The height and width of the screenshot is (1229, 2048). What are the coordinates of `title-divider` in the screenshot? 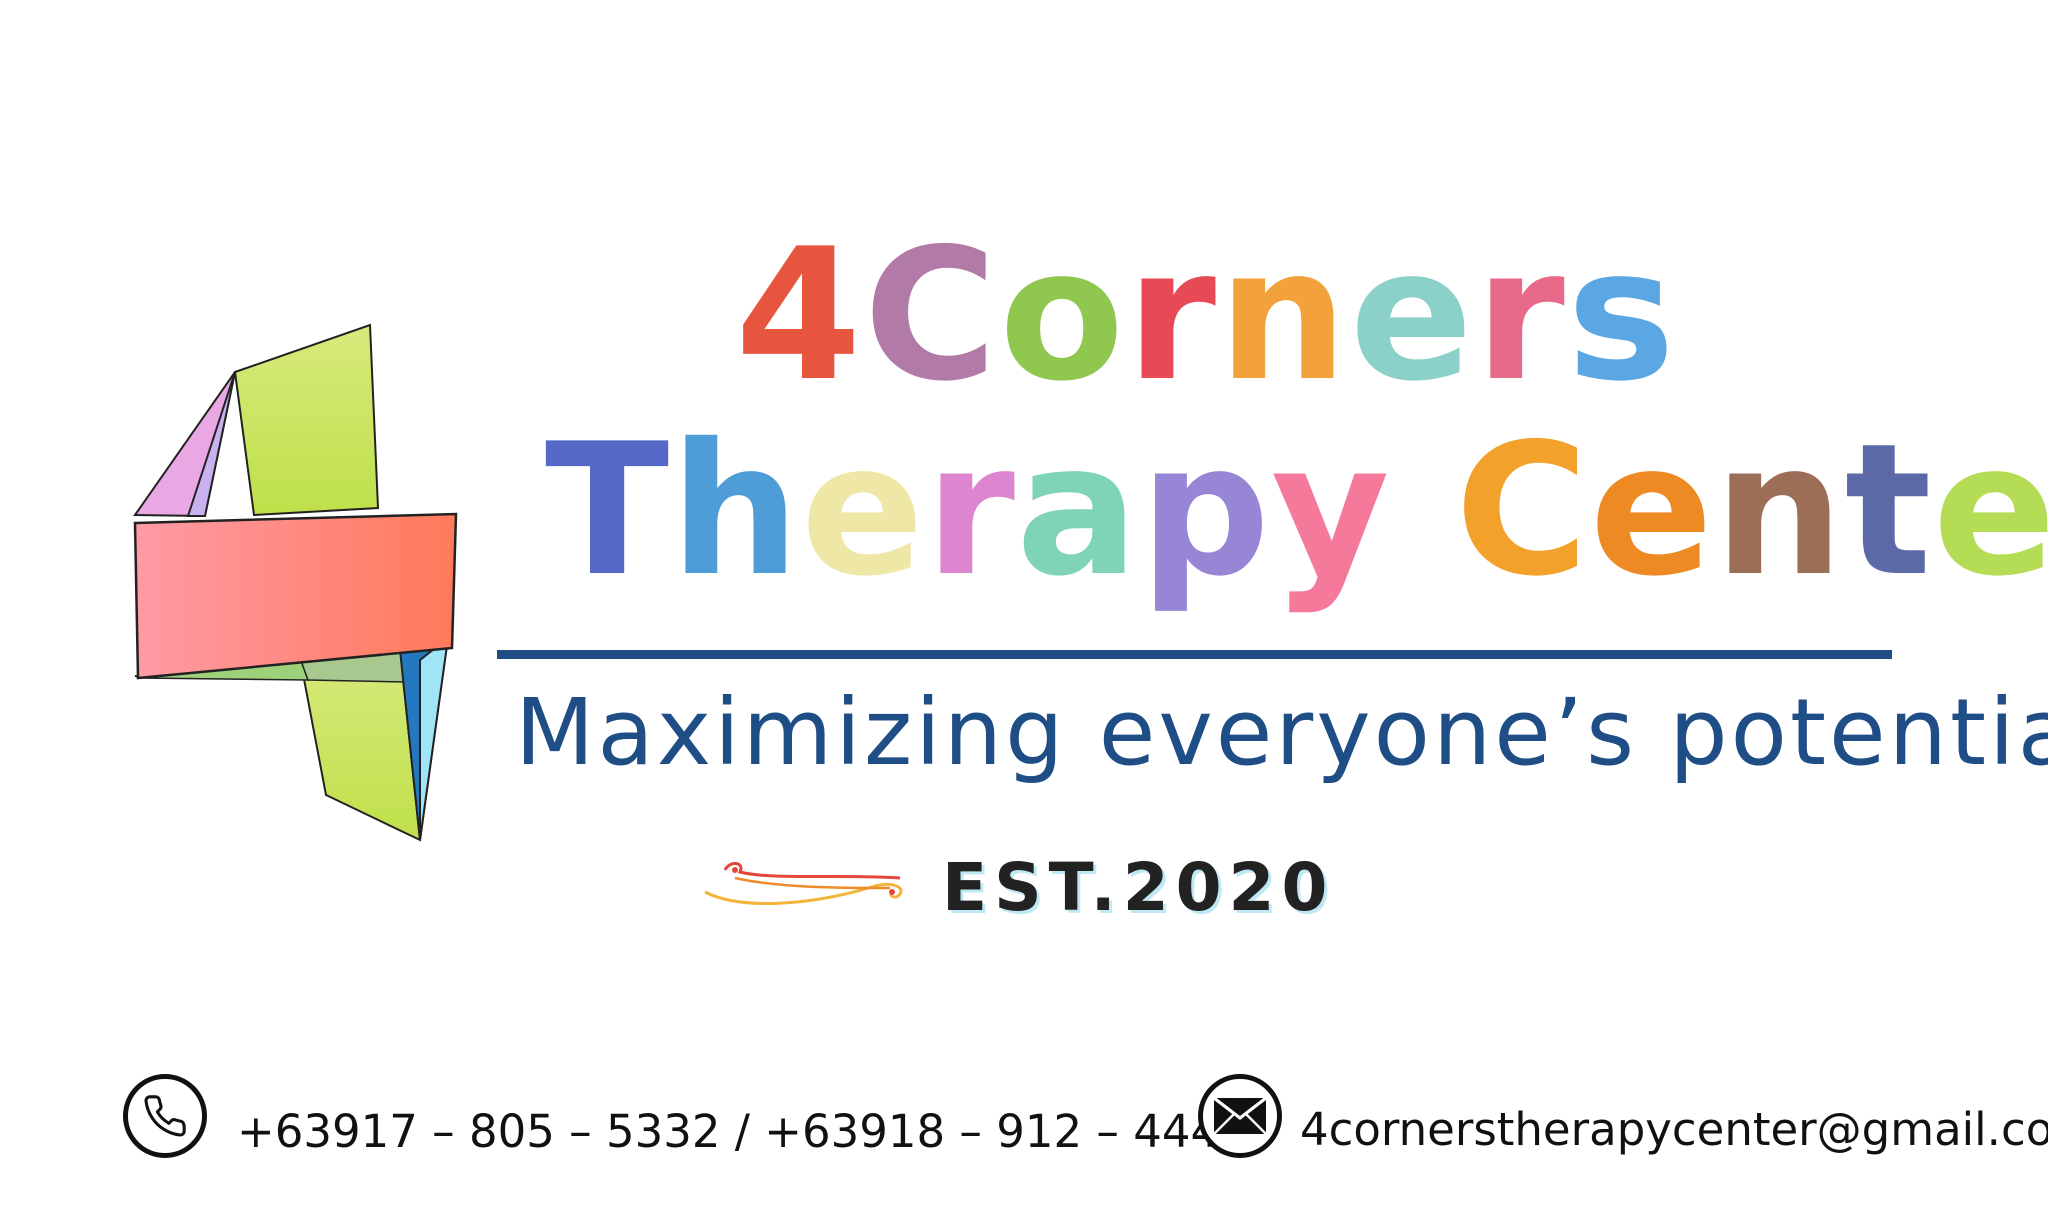 It's located at (1194, 654).